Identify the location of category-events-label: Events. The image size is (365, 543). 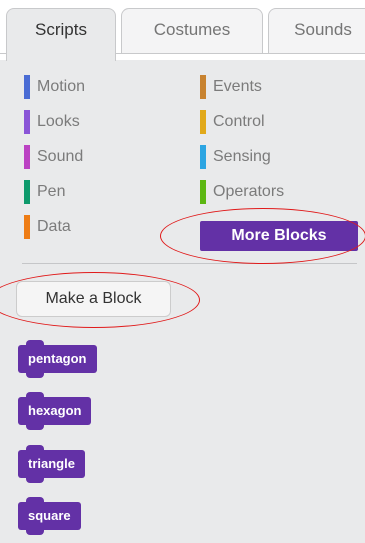
(237, 86).